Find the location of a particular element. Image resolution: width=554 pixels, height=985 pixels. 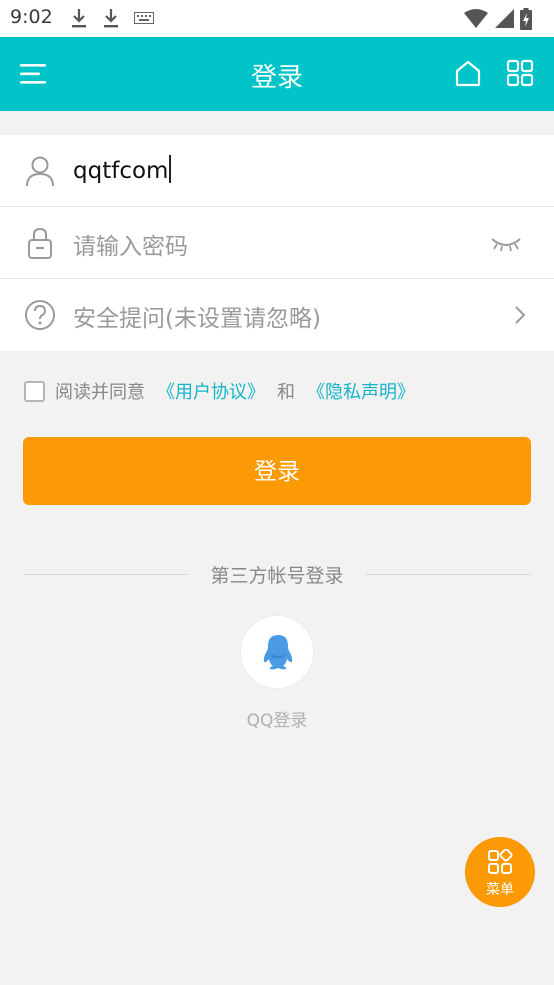

notification-icons is located at coordinates (112, 18).